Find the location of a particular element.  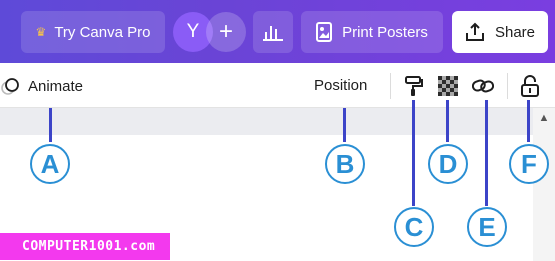

pointer-line-d is located at coordinates (447, 121).